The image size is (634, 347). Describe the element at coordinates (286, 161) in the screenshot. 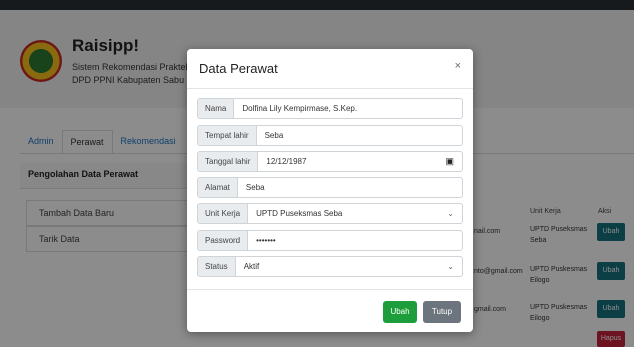

I see `tanggal-lahir-value: 12/12/1987` at that location.